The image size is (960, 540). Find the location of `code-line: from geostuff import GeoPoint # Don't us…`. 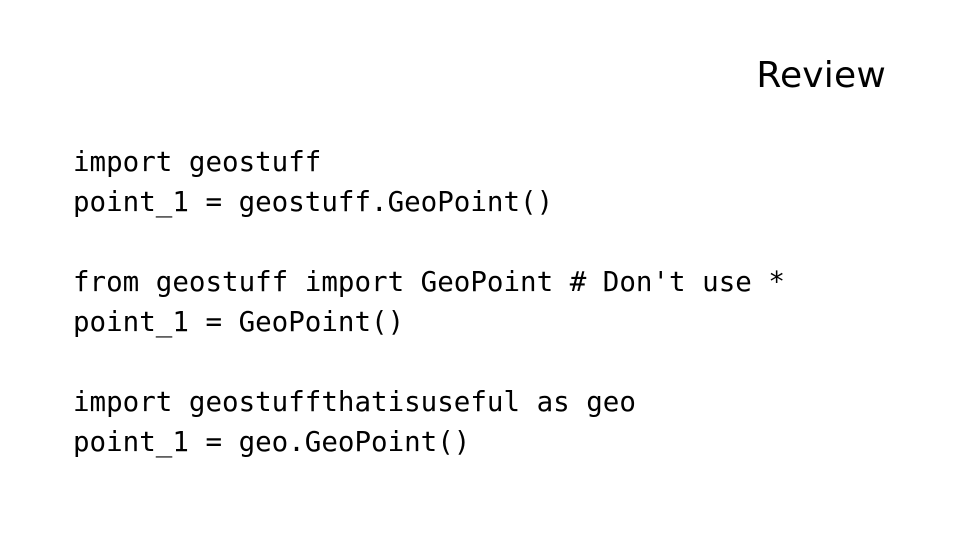

code-line: from geostuff import GeoPoint # Don't us… is located at coordinates (429, 282).